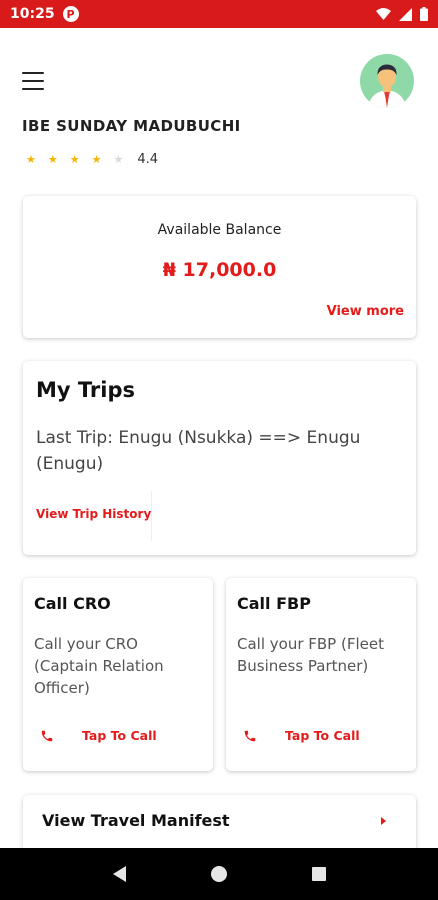  What do you see at coordinates (70, 14) in the screenshot?
I see `circle-p-icon: P` at bounding box center [70, 14].